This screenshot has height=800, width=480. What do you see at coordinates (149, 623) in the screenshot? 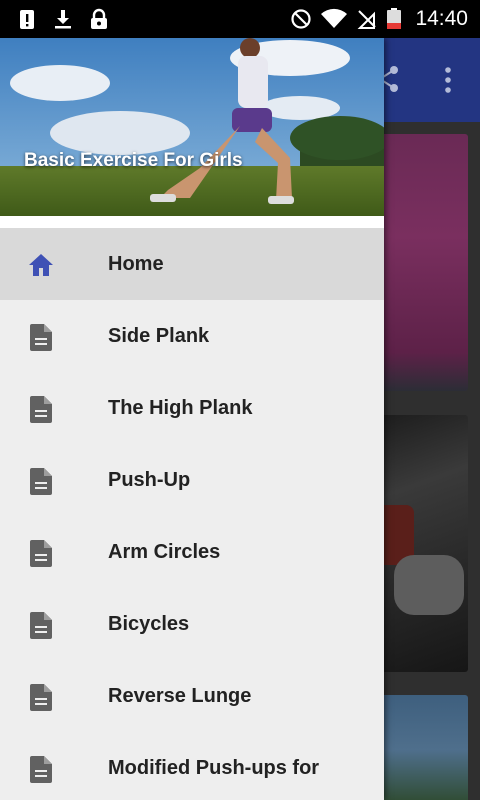
I see `menu-item-label: Bicycles` at bounding box center [149, 623].